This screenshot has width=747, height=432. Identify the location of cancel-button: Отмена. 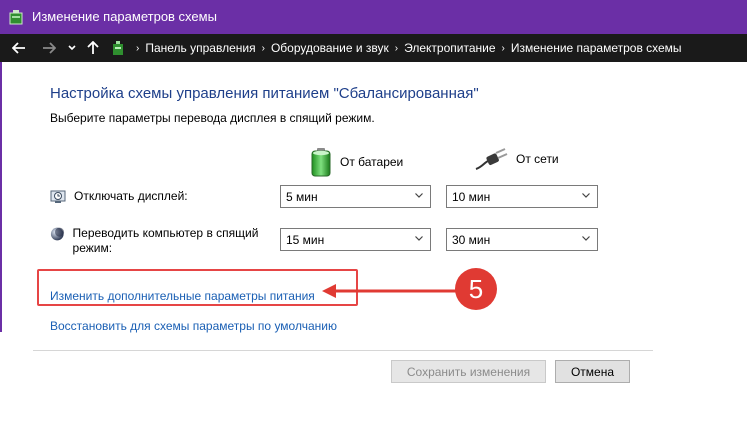
(592, 371).